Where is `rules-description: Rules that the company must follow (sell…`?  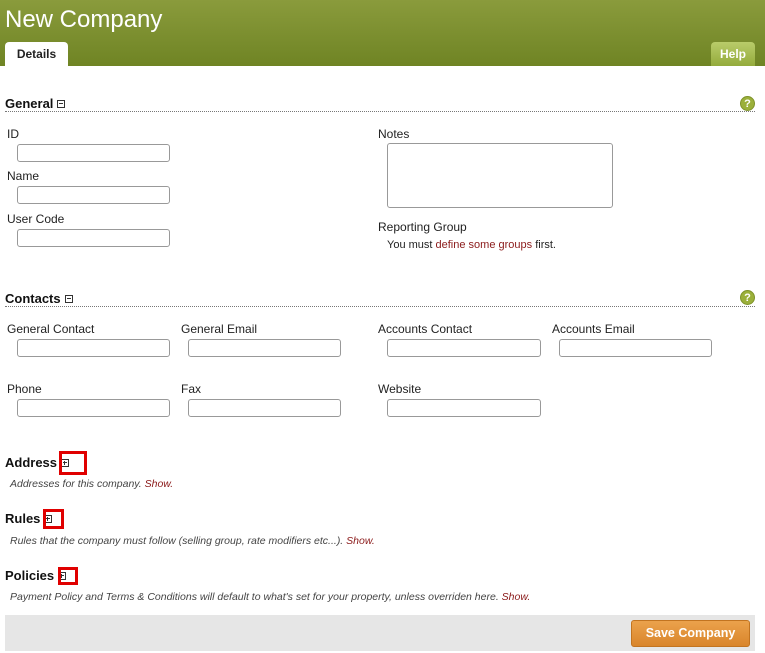
rules-description: Rules that the company must follow (sell… is located at coordinates (192, 541).